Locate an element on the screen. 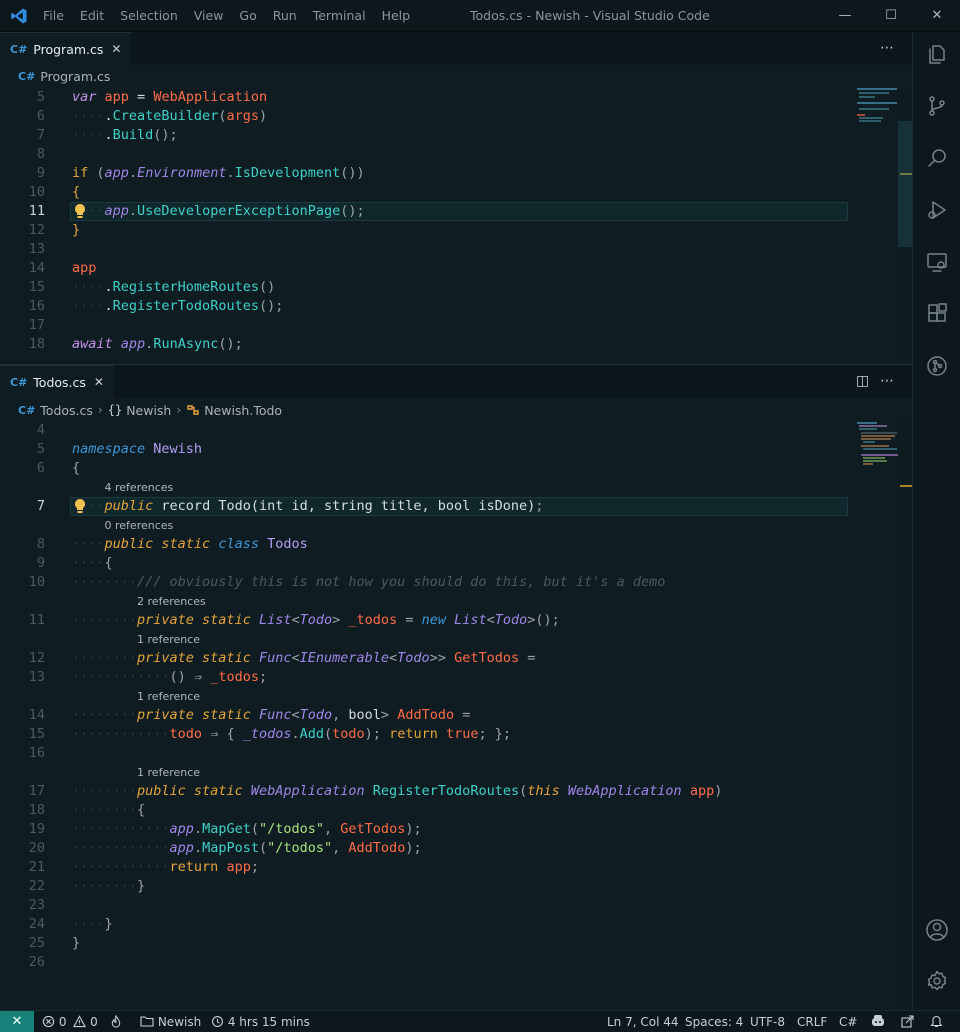 Image resolution: width=960 pixels, height=1032 pixels. cursor-position: Ln 7, Col 44 is located at coordinates (643, 1021).